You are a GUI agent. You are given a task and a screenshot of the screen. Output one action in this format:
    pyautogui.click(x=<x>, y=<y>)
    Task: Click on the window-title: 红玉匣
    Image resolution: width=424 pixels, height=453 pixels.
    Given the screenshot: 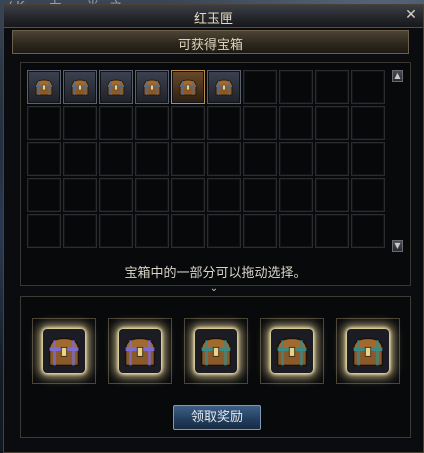 What is the action you would take?
    pyautogui.click(x=213, y=19)
    